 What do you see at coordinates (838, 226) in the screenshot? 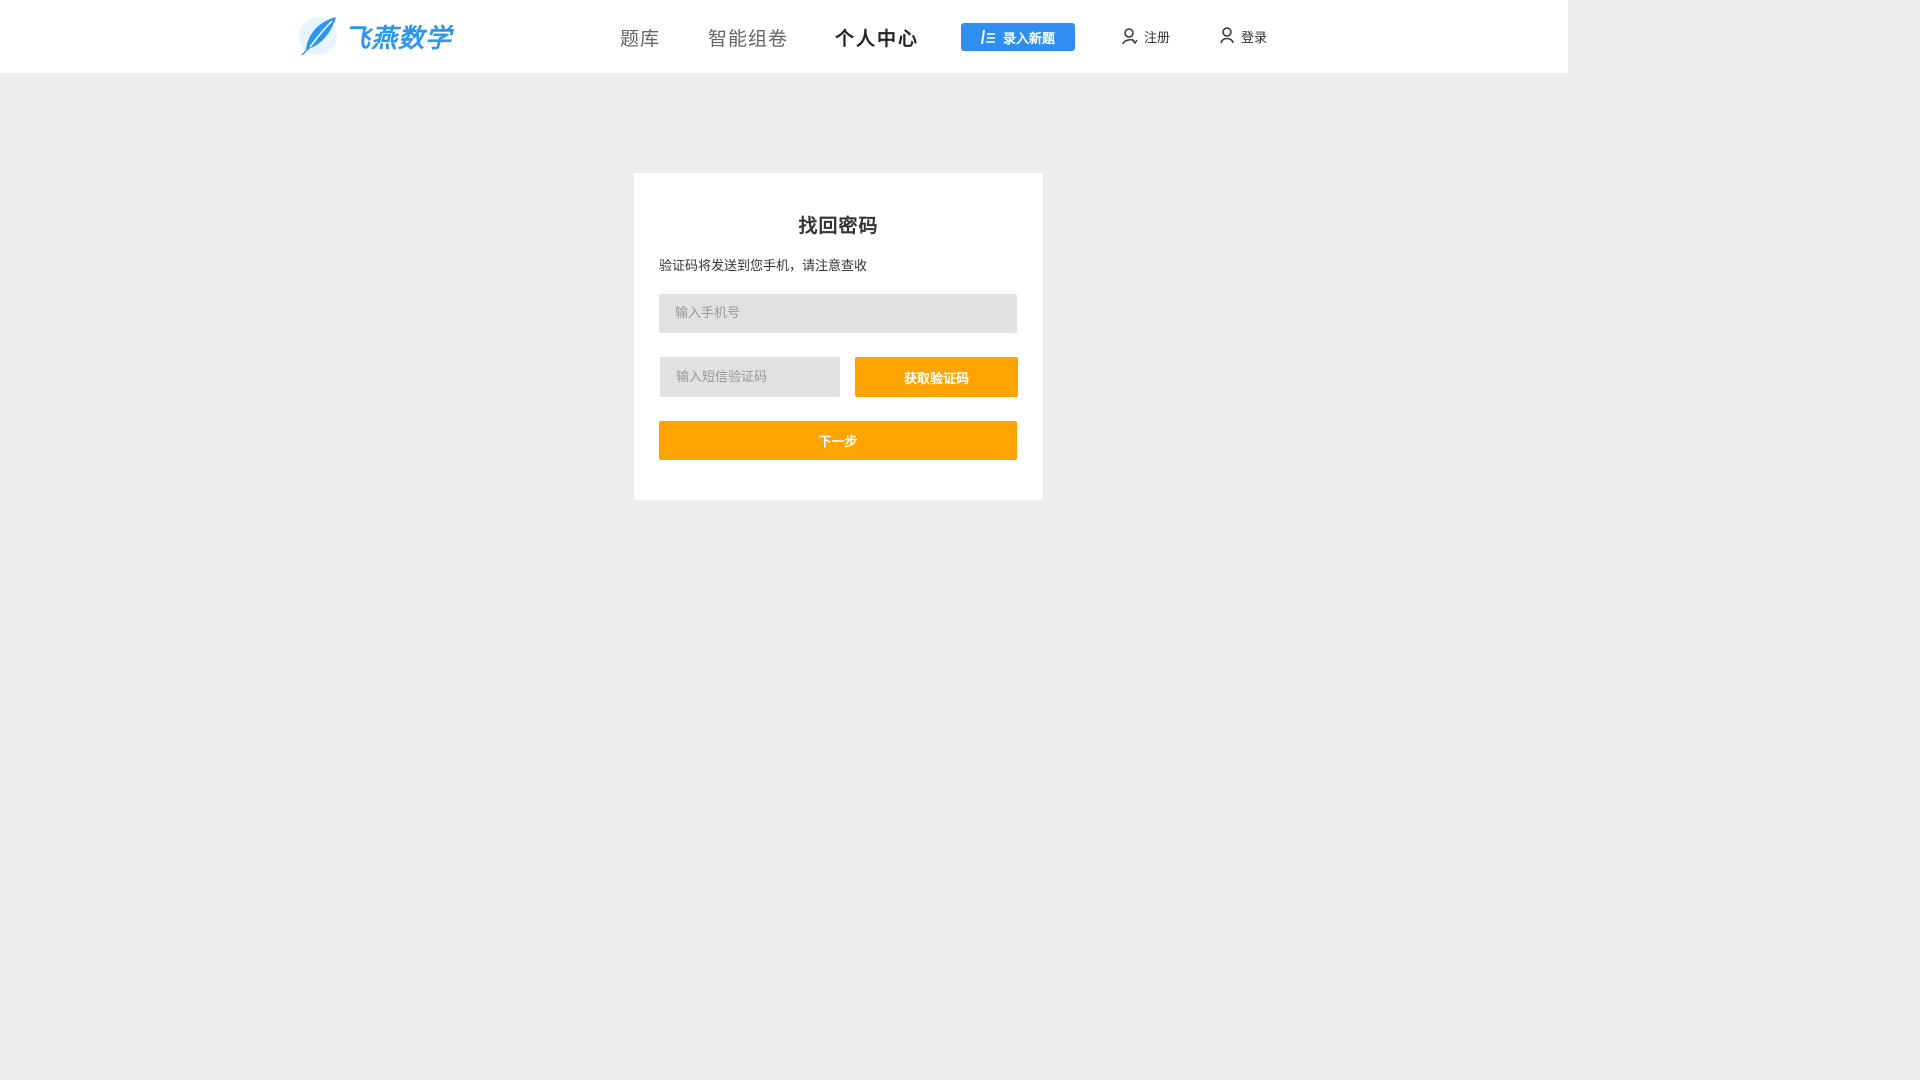
I see `page-title: 找回密码` at bounding box center [838, 226].